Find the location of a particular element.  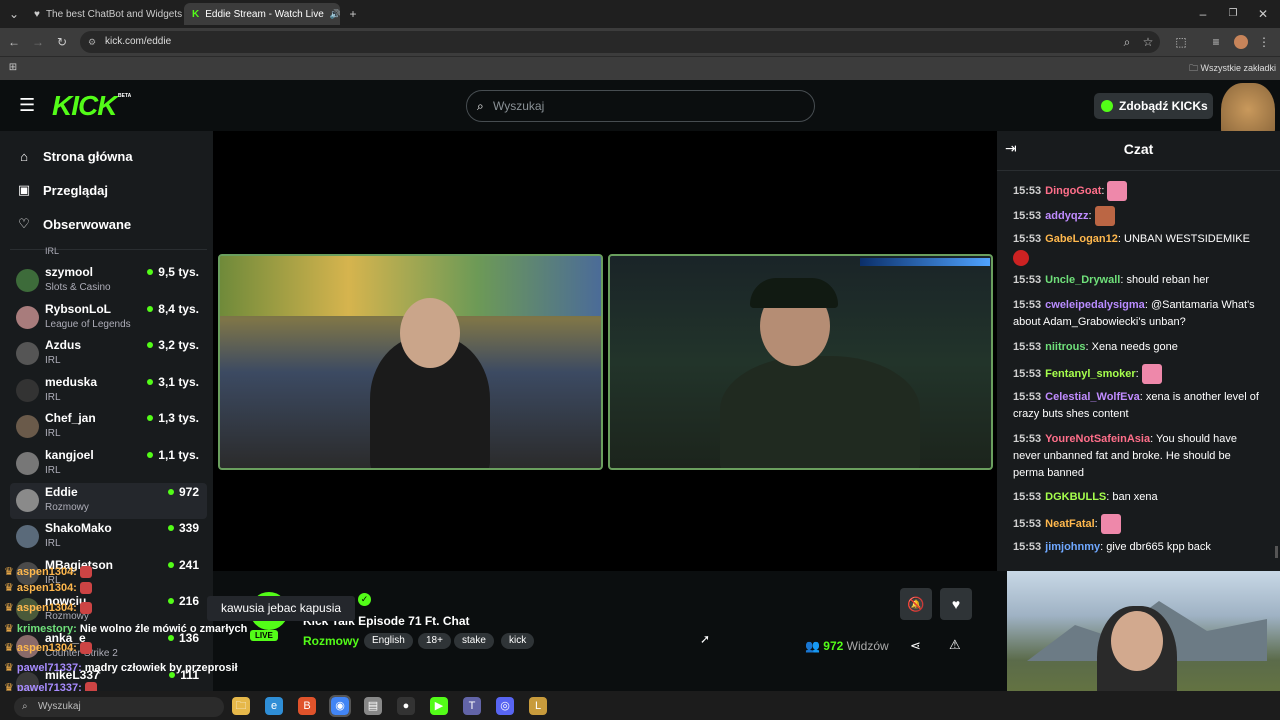

kick-logo: KICK is located at coordinates (84, 106).